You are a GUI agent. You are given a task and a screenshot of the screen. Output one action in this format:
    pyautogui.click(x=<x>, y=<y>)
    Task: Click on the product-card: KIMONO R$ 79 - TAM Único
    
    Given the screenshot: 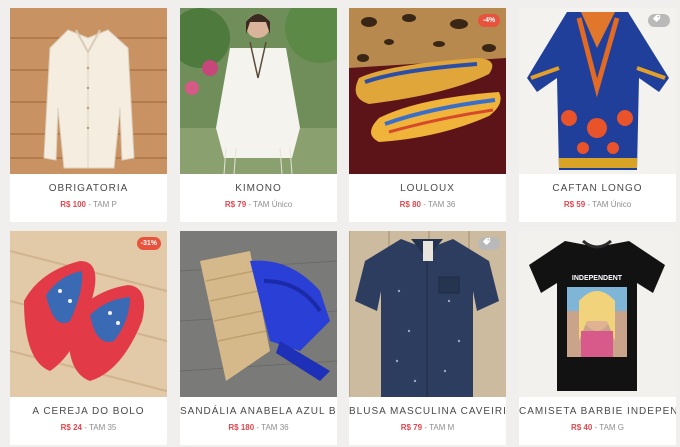 What is the action you would take?
    pyautogui.click(x=258, y=115)
    